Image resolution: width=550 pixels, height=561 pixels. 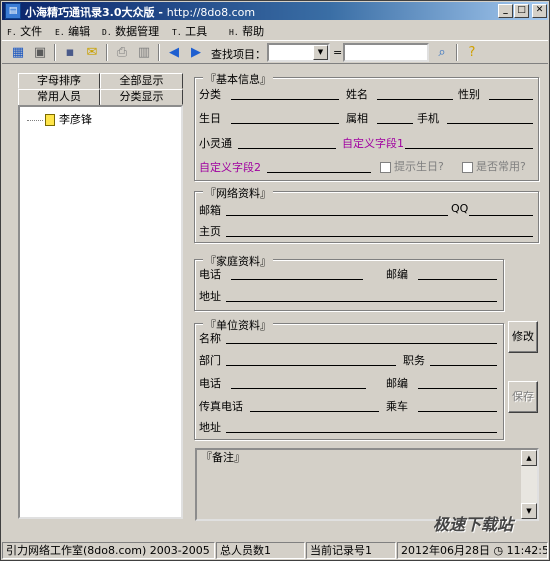 I want to click on contact-card-icon: ▣, so click(x=40, y=53).